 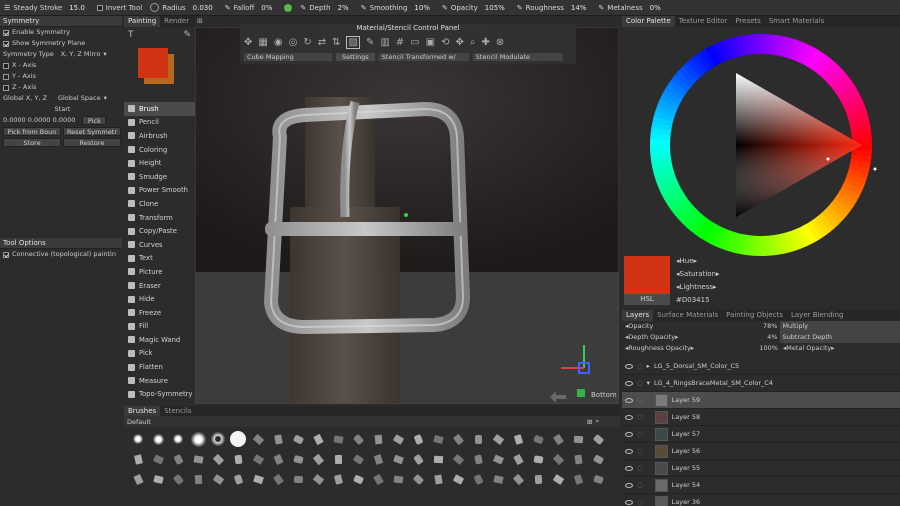 What do you see at coordinates (200, 21) in the screenshot?
I see `add-room-icon: ⊞` at bounding box center [200, 21].